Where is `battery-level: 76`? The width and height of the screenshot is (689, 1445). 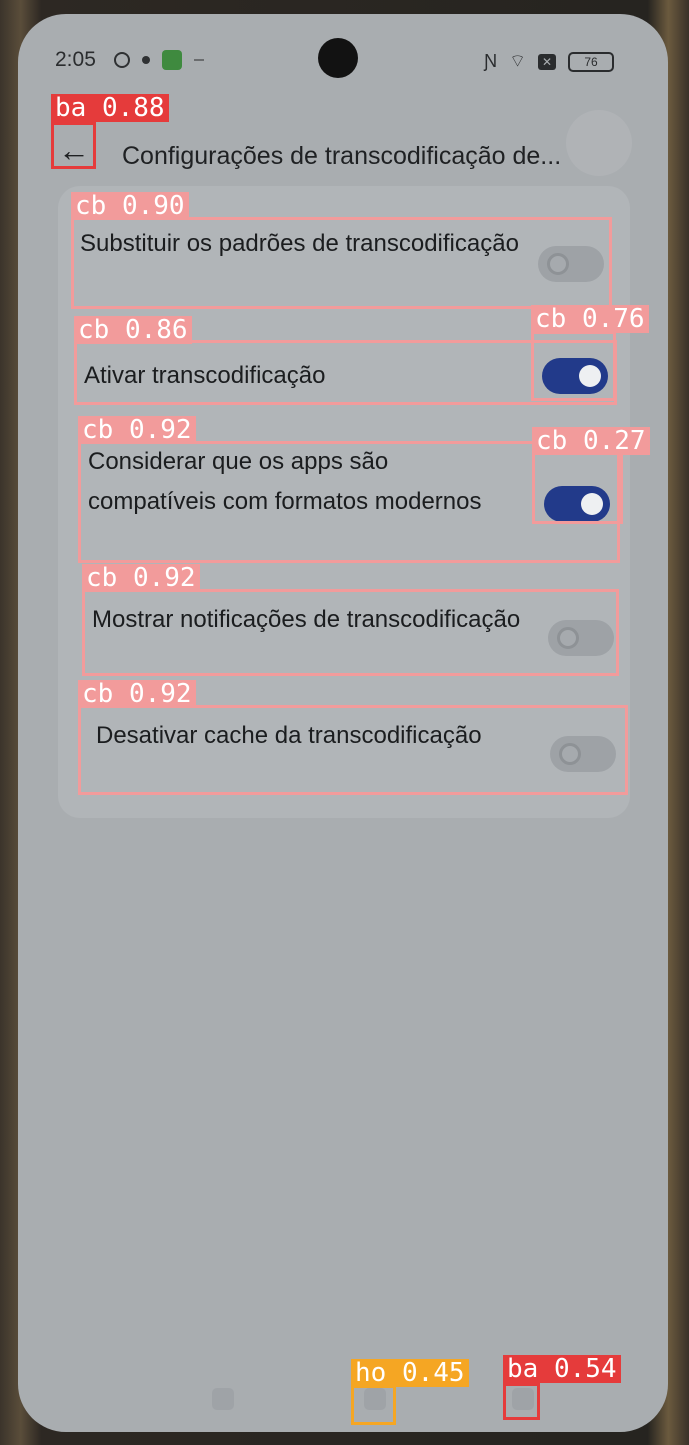 battery-level: 76 is located at coordinates (591, 61).